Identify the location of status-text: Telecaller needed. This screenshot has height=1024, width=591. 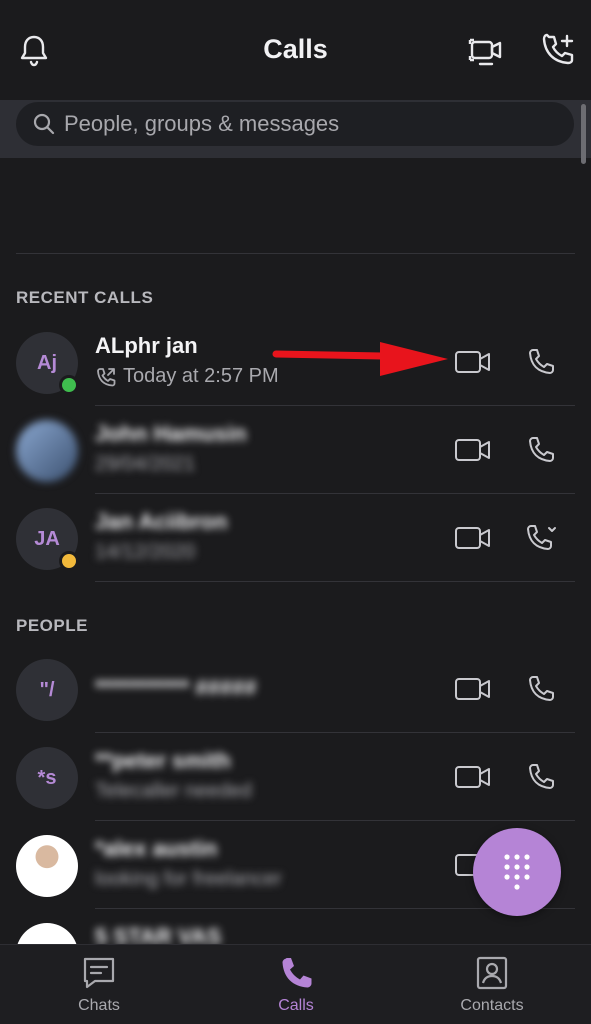
(173, 791).